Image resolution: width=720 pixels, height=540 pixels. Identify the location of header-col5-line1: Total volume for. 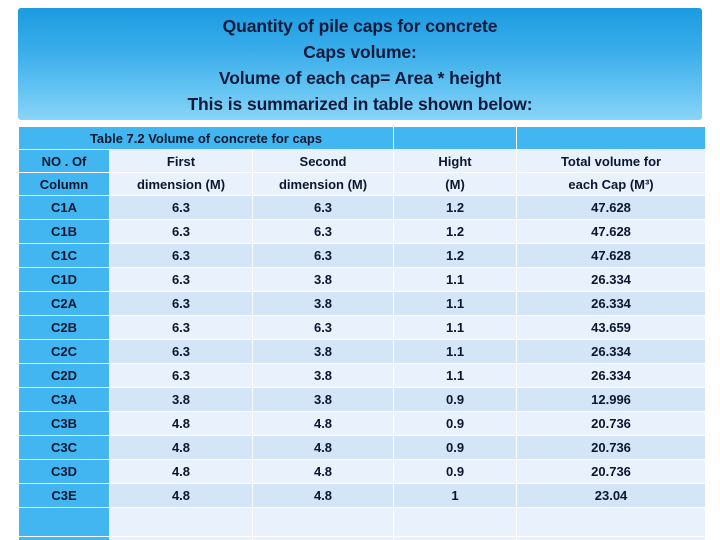
(611, 161).